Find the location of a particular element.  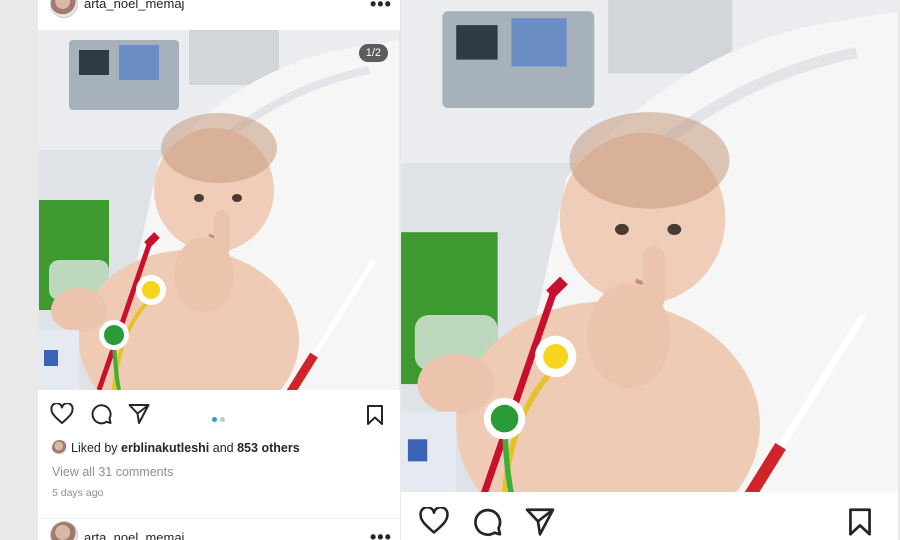

next-username: arta_noel_memaj is located at coordinates (134, 535).